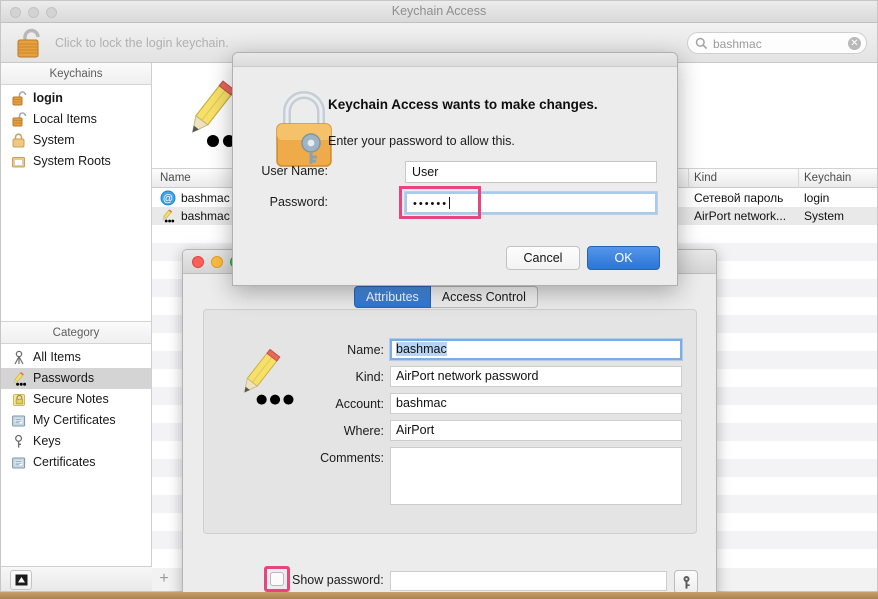 Image resolution: width=878 pixels, height=599 pixels. I want to click on name-field-value: bashmac, so click(421, 349).